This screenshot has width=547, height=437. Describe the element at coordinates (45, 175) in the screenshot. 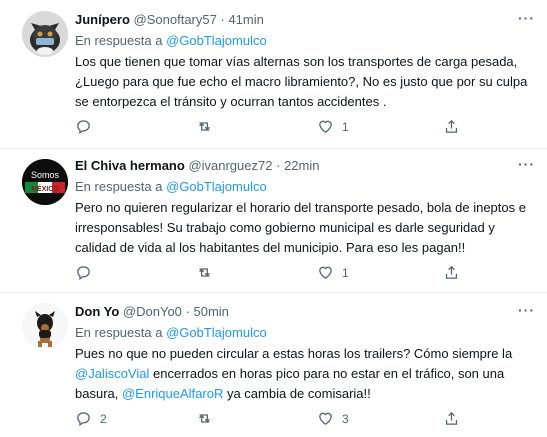

I see `avatar-text-top: Somos` at that location.